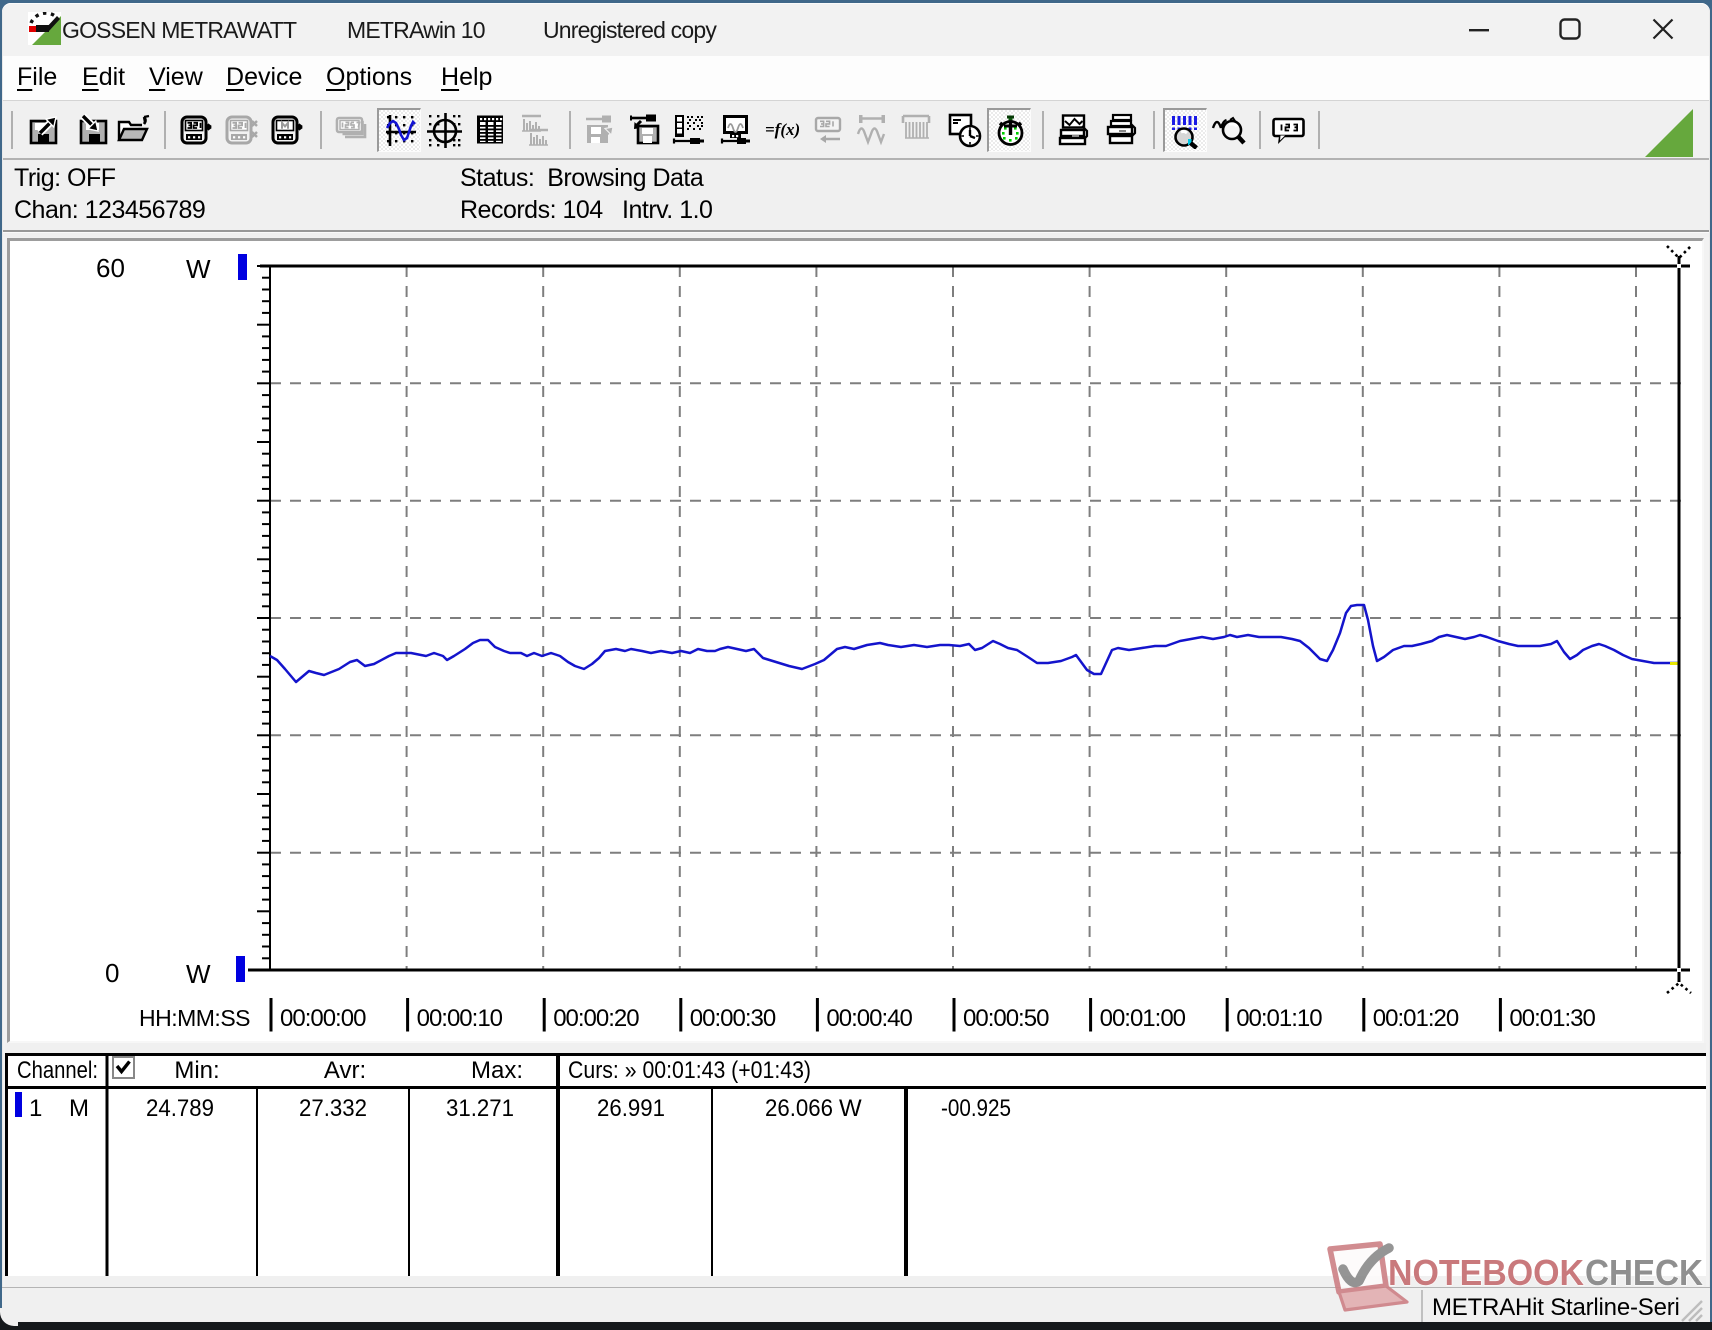 Image resolution: width=1712 pixels, height=1330 pixels. Describe the element at coordinates (1143, 1018) in the screenshot. I see `svg-text: 00:01:00` at that location.